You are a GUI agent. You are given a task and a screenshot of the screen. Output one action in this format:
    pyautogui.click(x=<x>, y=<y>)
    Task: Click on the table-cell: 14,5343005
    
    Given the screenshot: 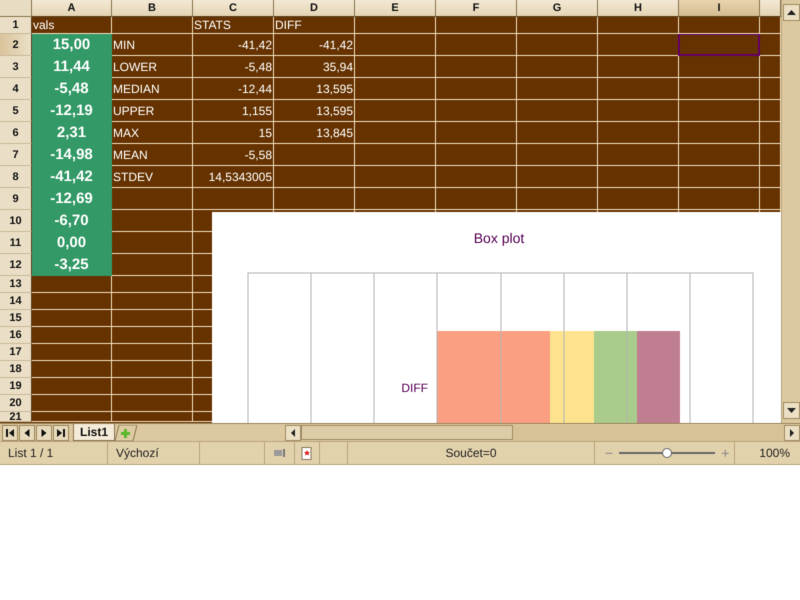 What is the action you would take?
    pyautogui.click(x=233, y=177)
    